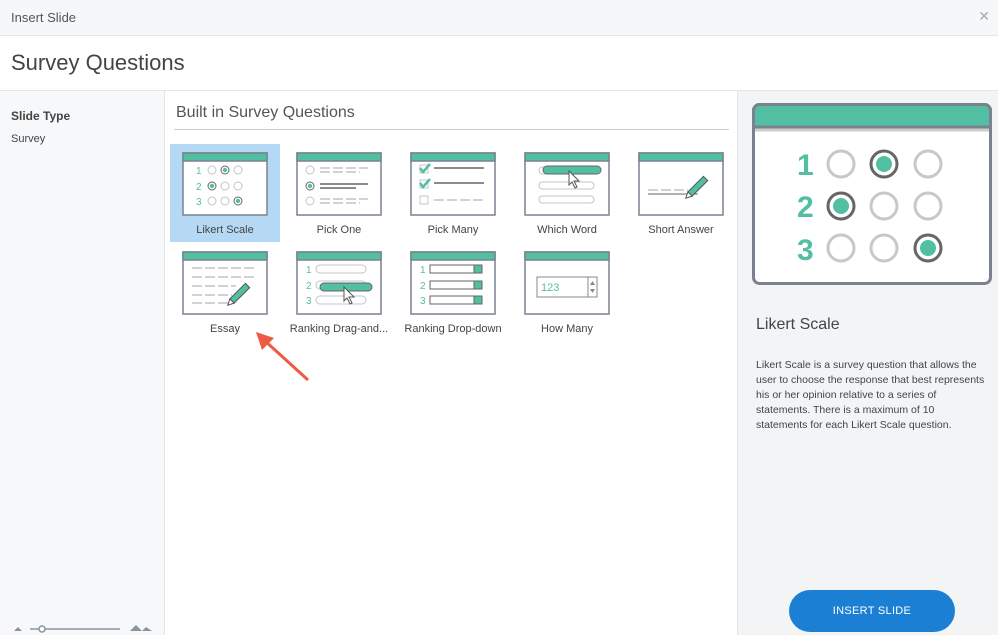 The image size is (998, 635). Describe the element at coordinates (550, 288) in the screenshot. I see `svg-text: 123` at that location.